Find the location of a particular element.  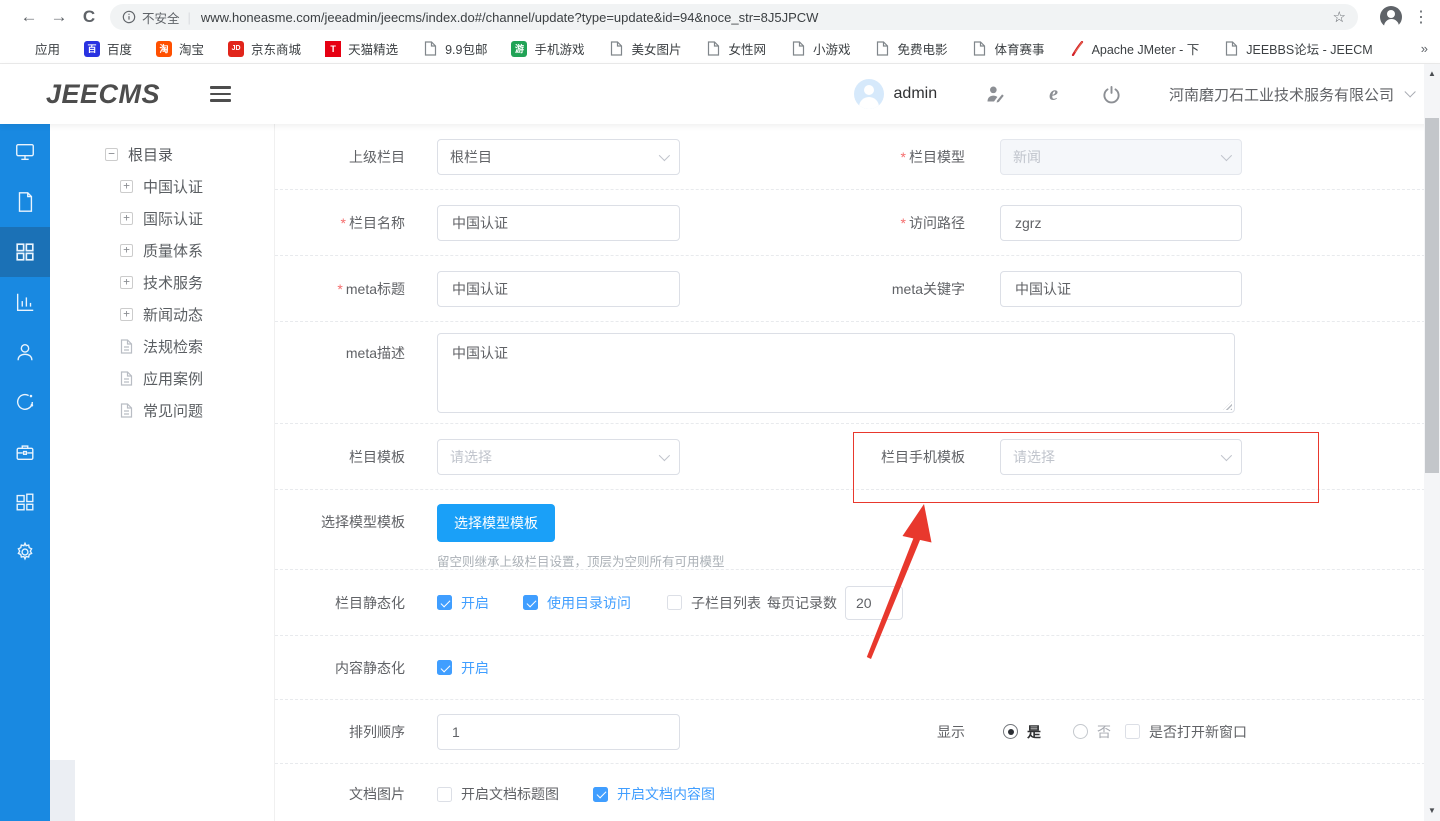

content-static-enable-checkbox: 开启 is located at coordinates (463, 668).